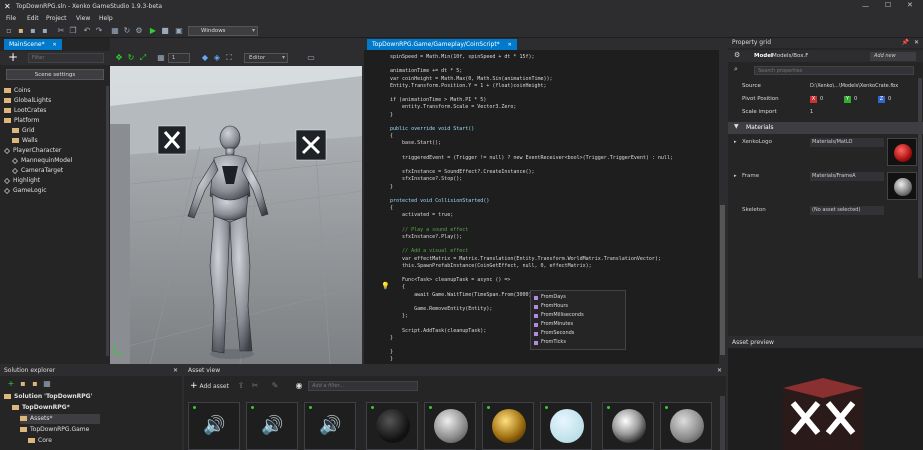 Image resolution: width=923 pixels, height=450 pixels. I want to click on menu-project: Project, so click(56, 18).